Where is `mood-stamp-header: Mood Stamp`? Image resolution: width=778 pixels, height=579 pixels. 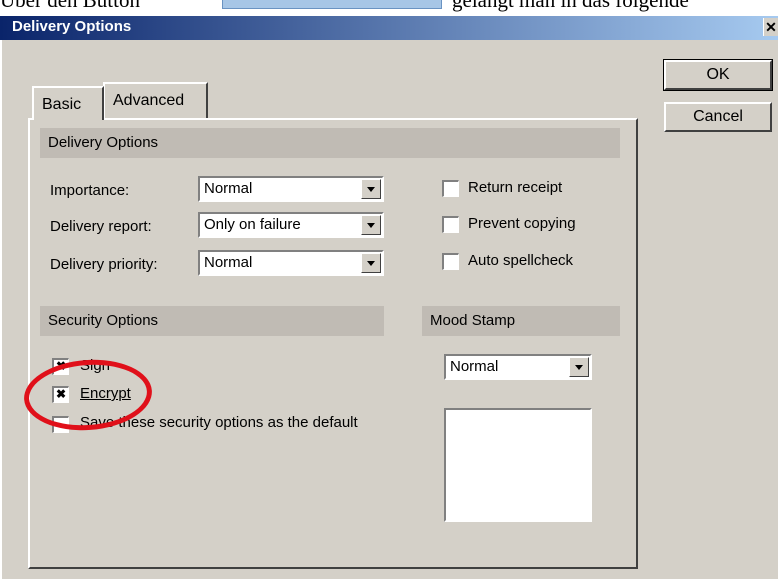
mood-stamp-header: Mood Stamp is located at coordinates (521, 321).